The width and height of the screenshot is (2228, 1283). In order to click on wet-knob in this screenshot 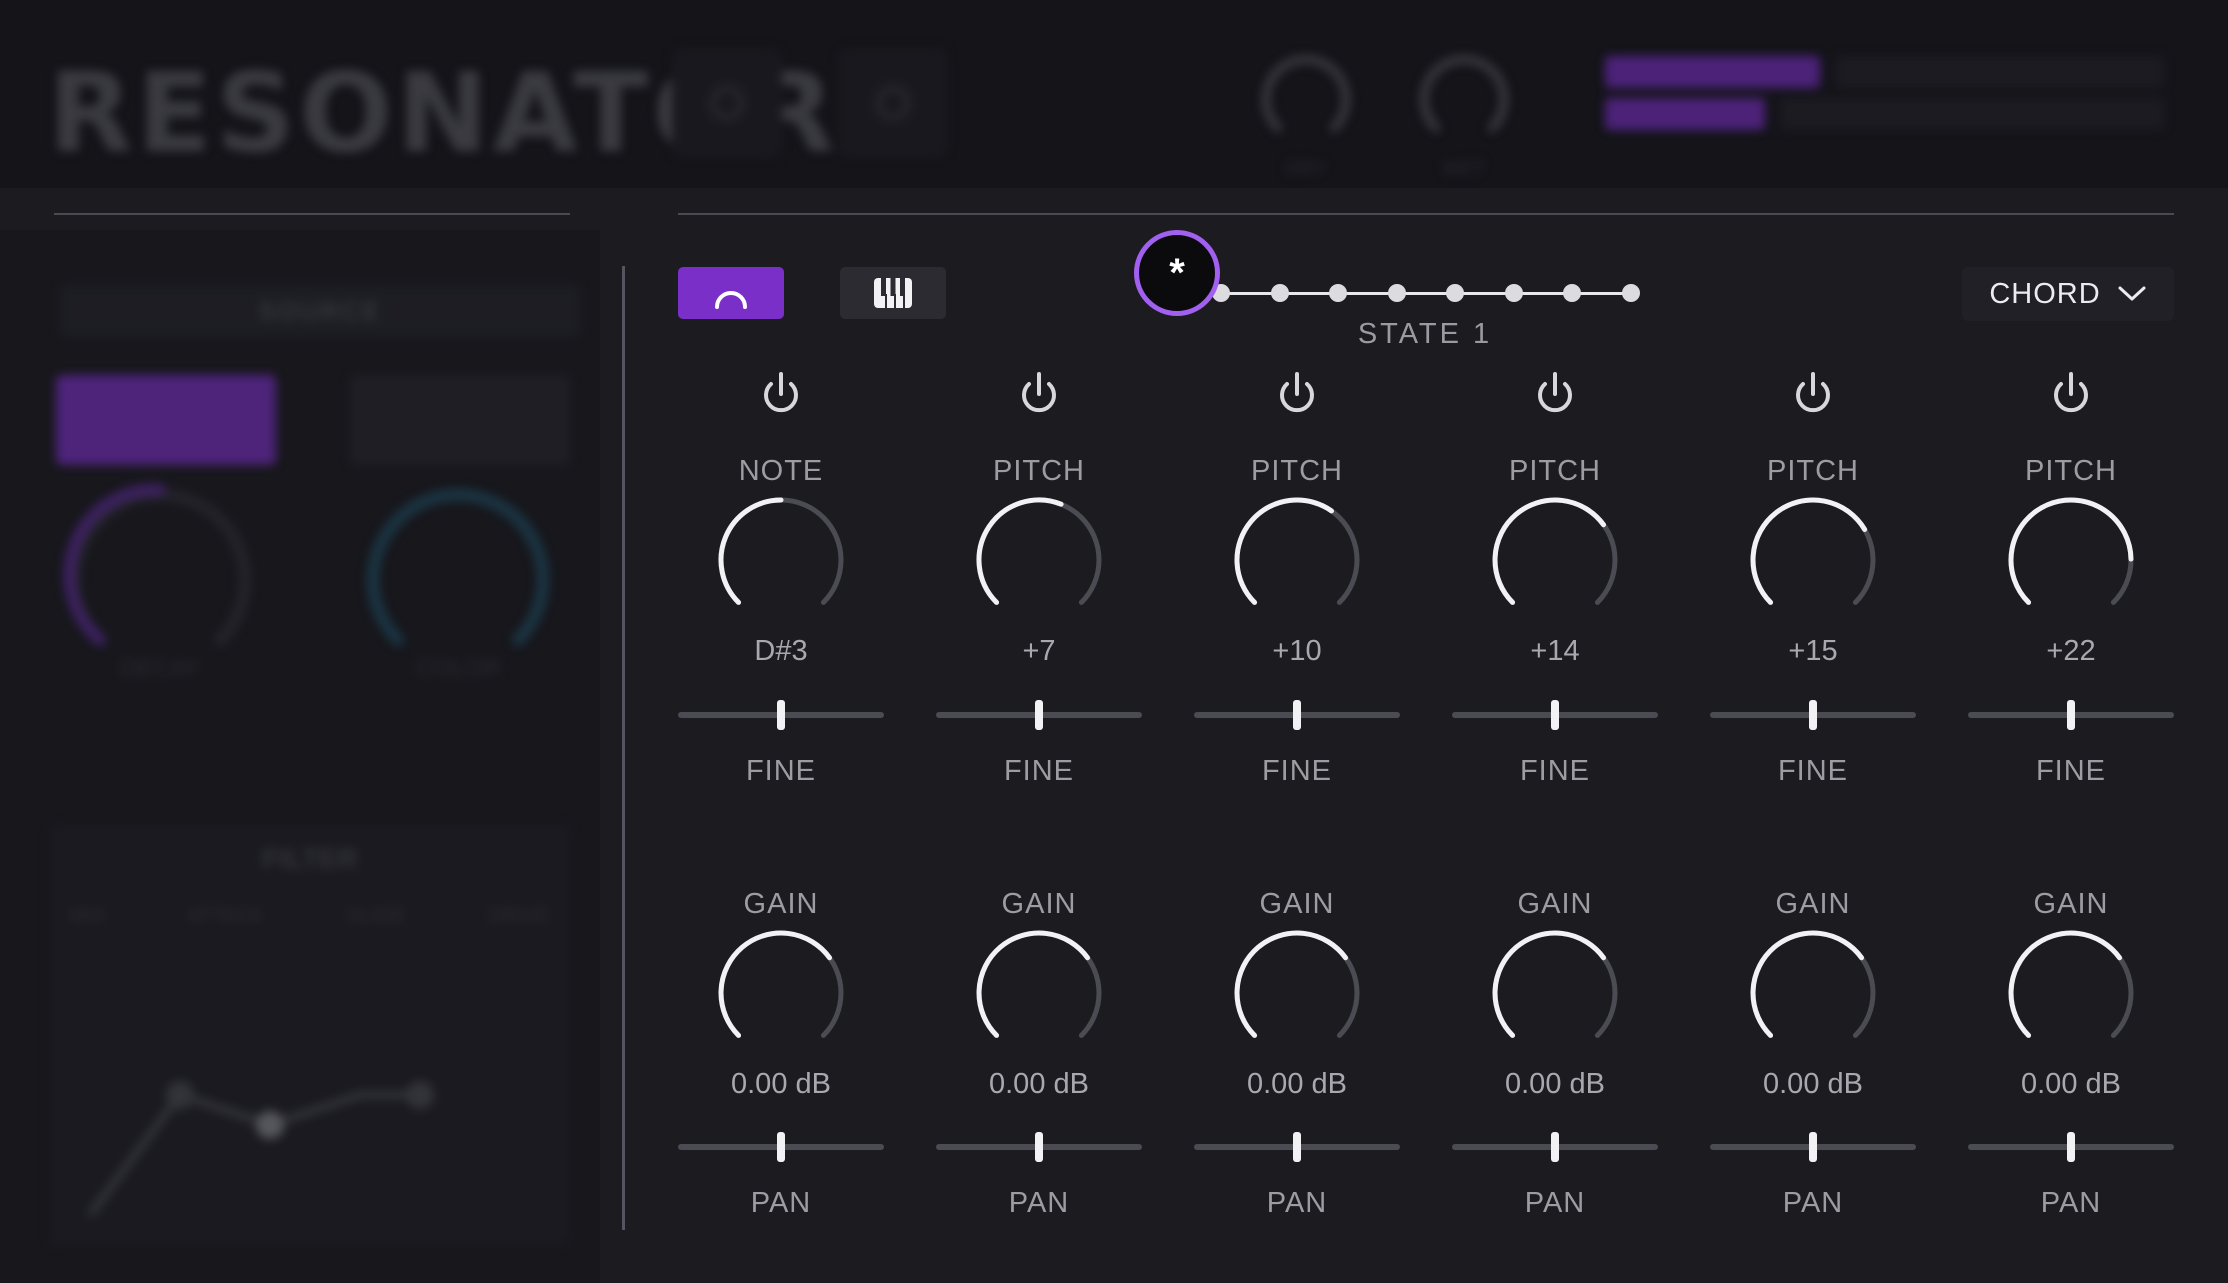, I will do `click(1464, 100)`.